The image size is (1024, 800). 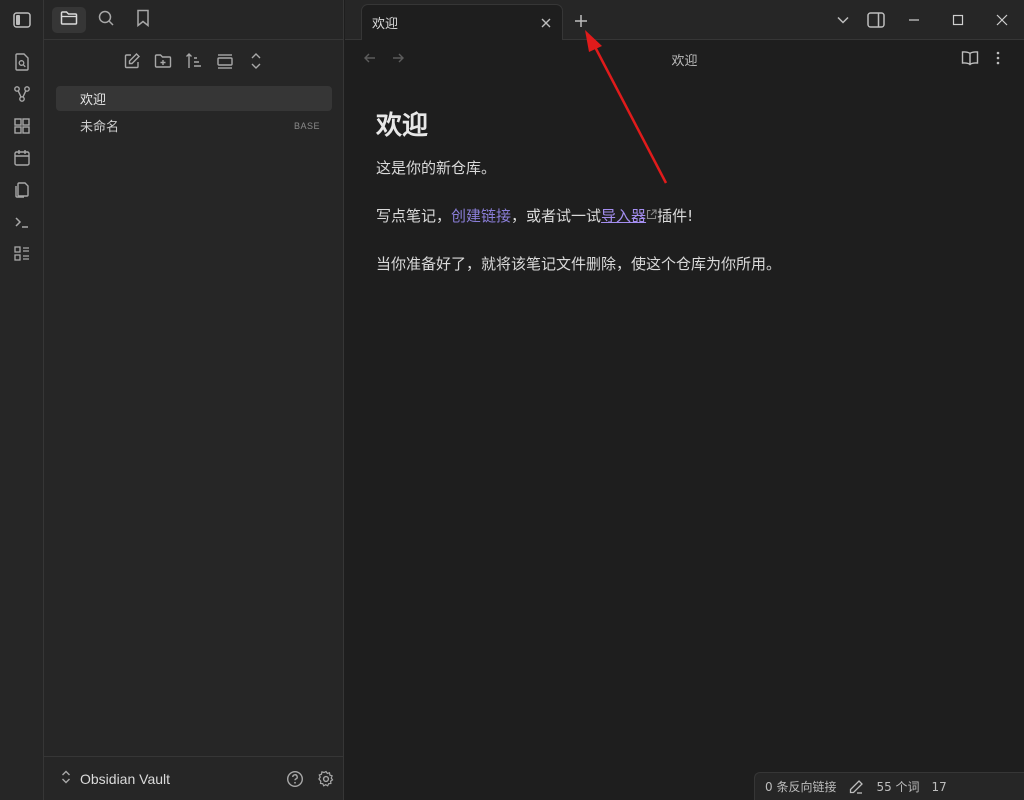 I want to click on window-close-icon, so click(x=1002, y=20).